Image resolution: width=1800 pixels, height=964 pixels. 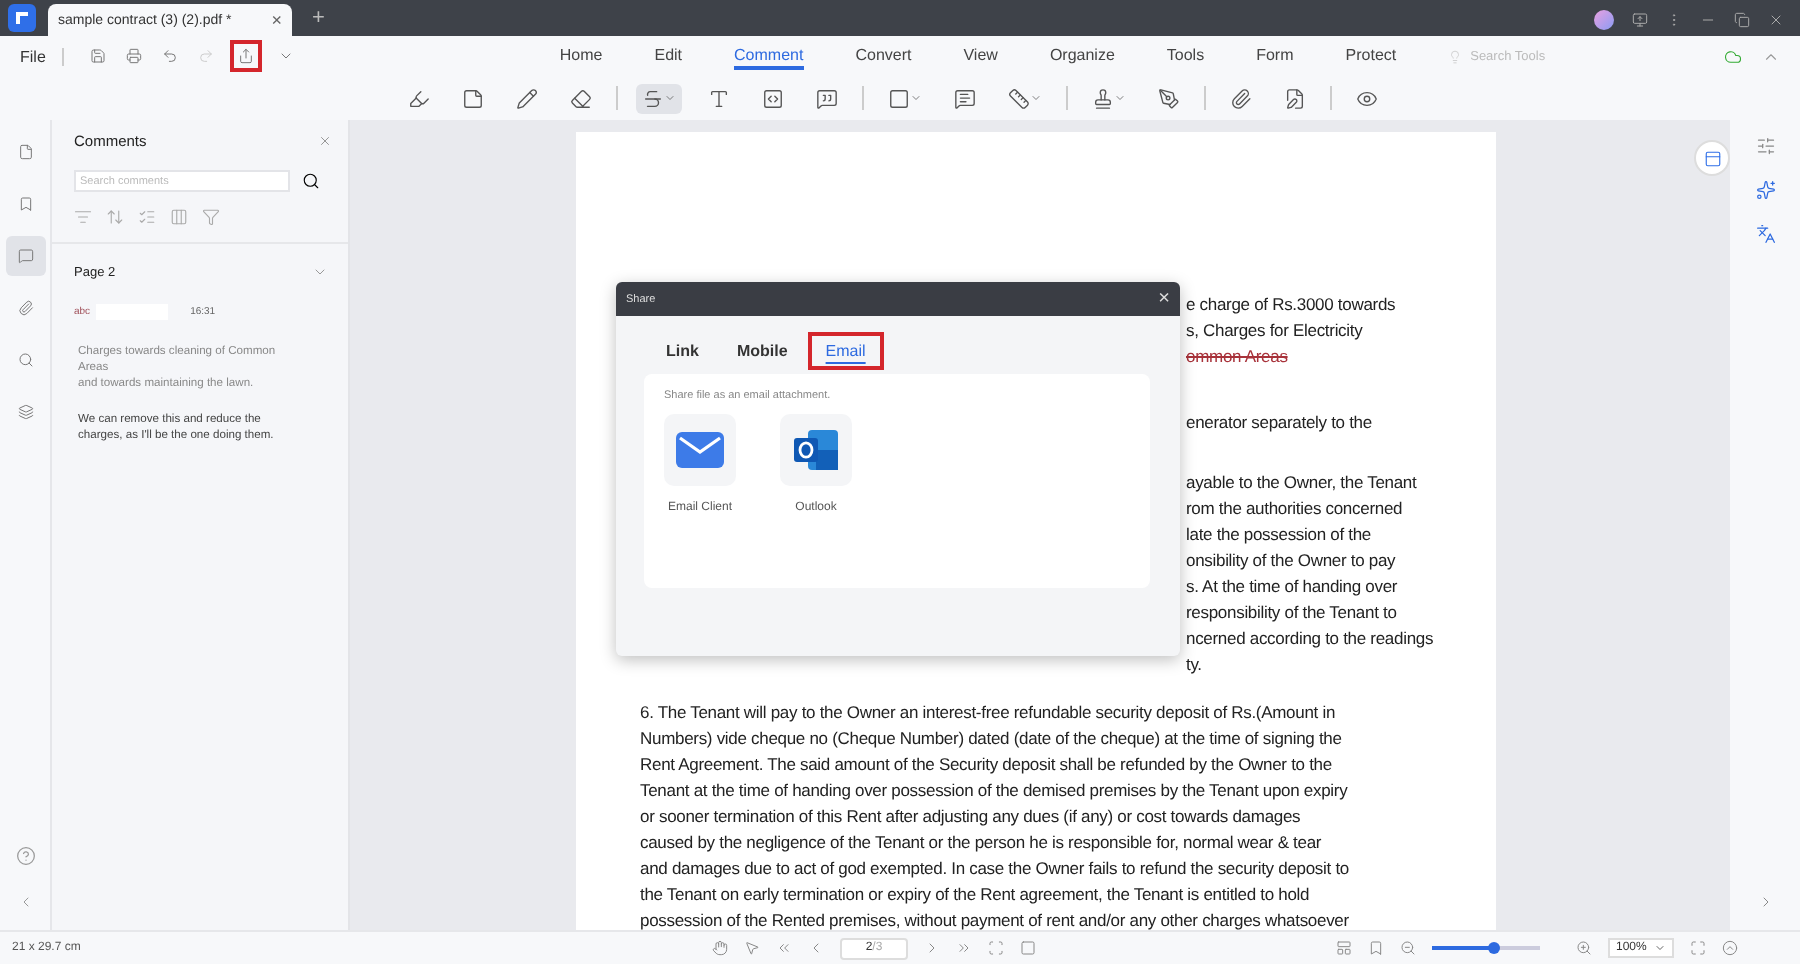 I want to click on previous-page-icon, so click(x=816, y=948).